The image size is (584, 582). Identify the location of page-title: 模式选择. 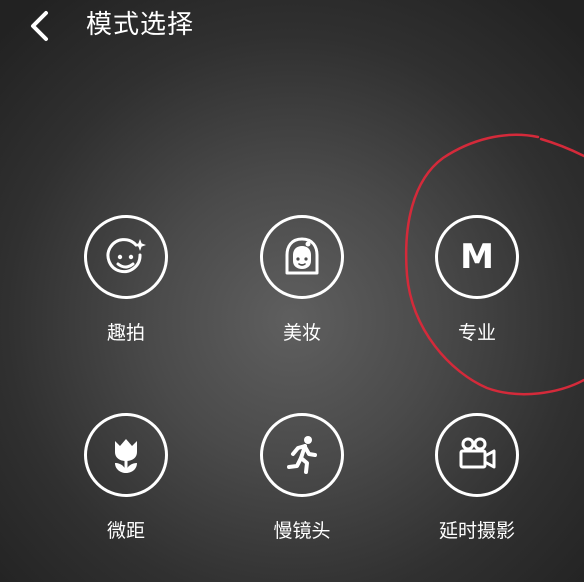
(140, 25).